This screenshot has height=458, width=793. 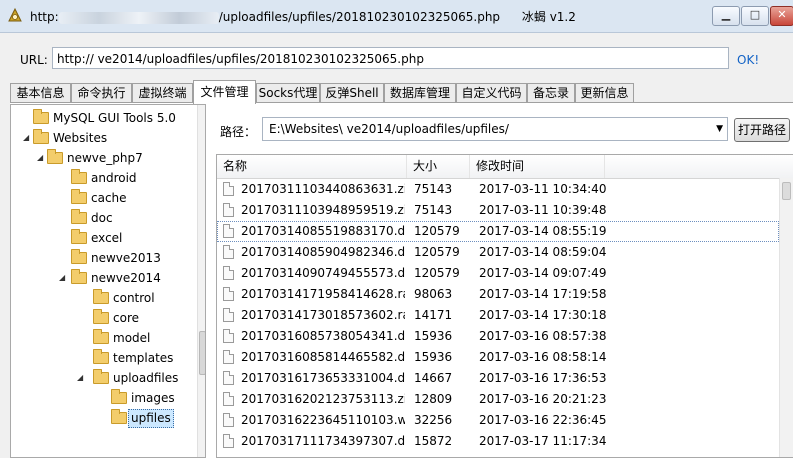 What do you see at coordinates (786, 191) in the screenshot?
I see `file-list-scrollbar-thumb` at bounding box center [786, 191].